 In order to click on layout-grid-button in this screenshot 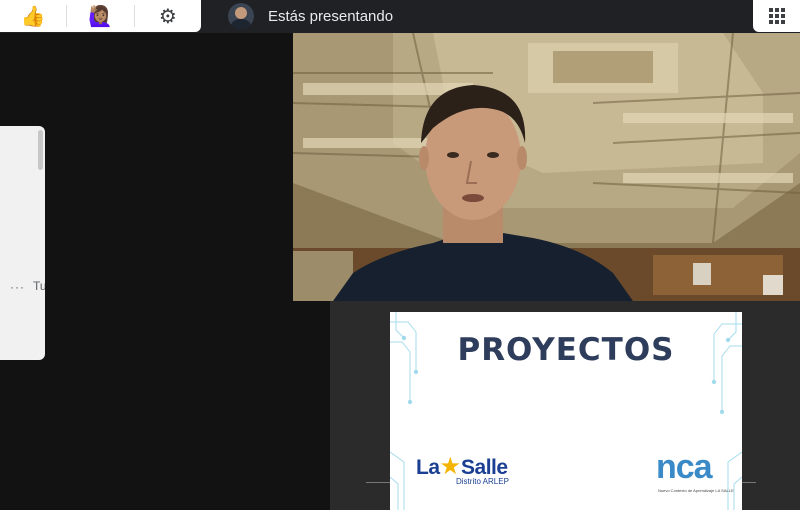, I will do `click(776, 16)`.